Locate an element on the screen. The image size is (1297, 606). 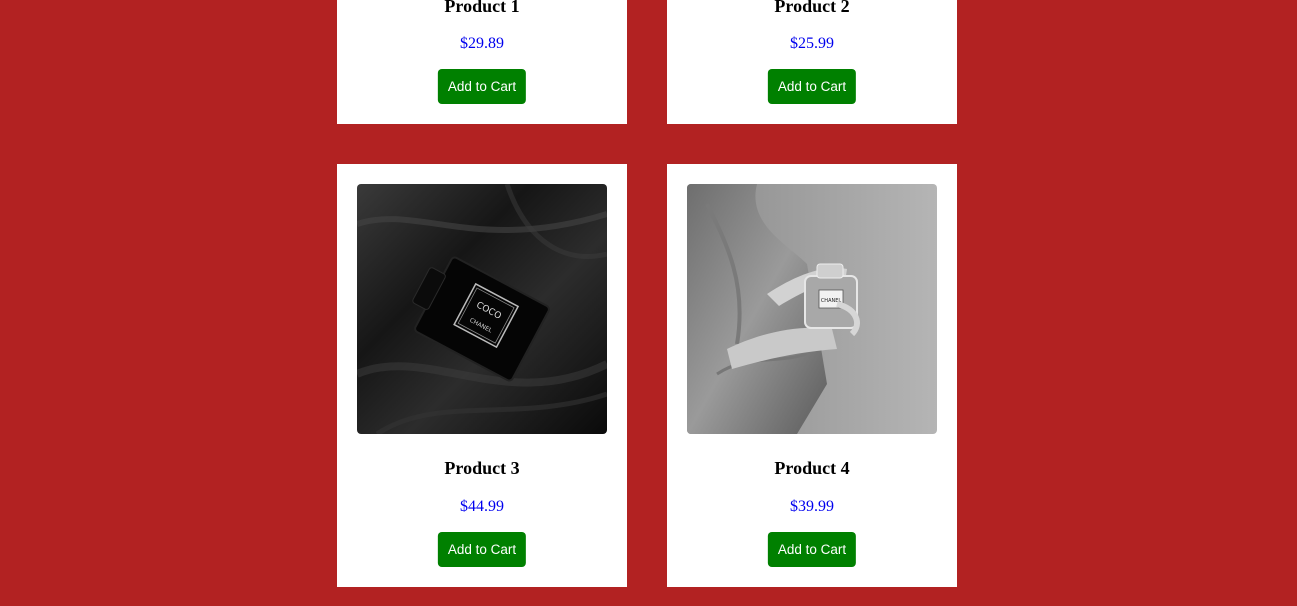
perfume-bottle-image: COCO CHANEL is located at coordinates (482, 309).